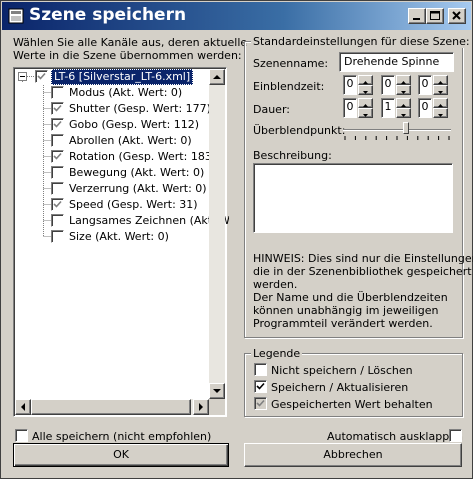 The height and width of the screenshot is (479, 473). Describe the element at coordinates (353, 455) in the screenshot. I see `cancel-button: Abbrechen` at that location.